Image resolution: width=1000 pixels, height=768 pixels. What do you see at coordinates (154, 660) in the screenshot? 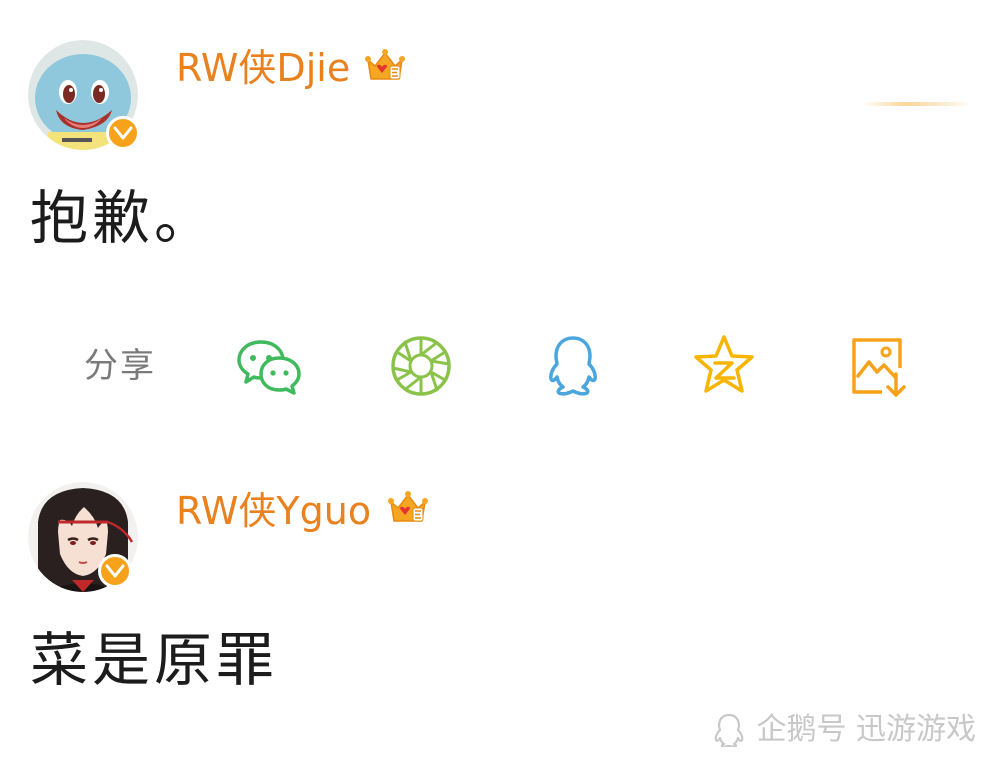
I see `comment-text: 菜是原罪` at bounding box center [154, 660].